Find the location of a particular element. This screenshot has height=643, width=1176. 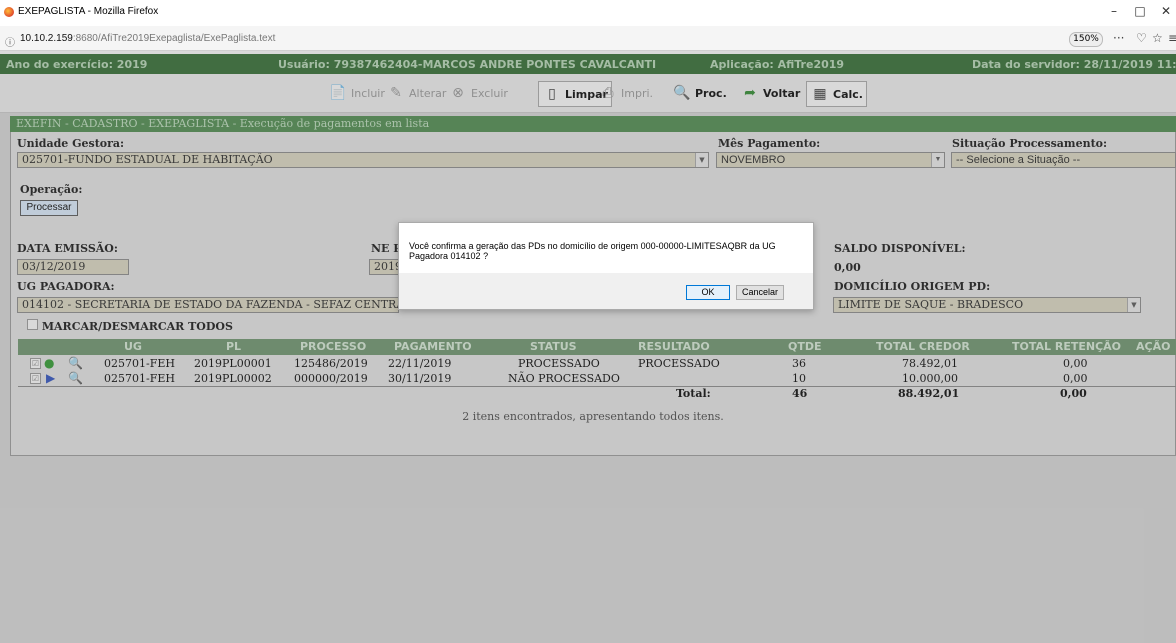

info-icon: ⓘ is located at coordinates (10, 41).